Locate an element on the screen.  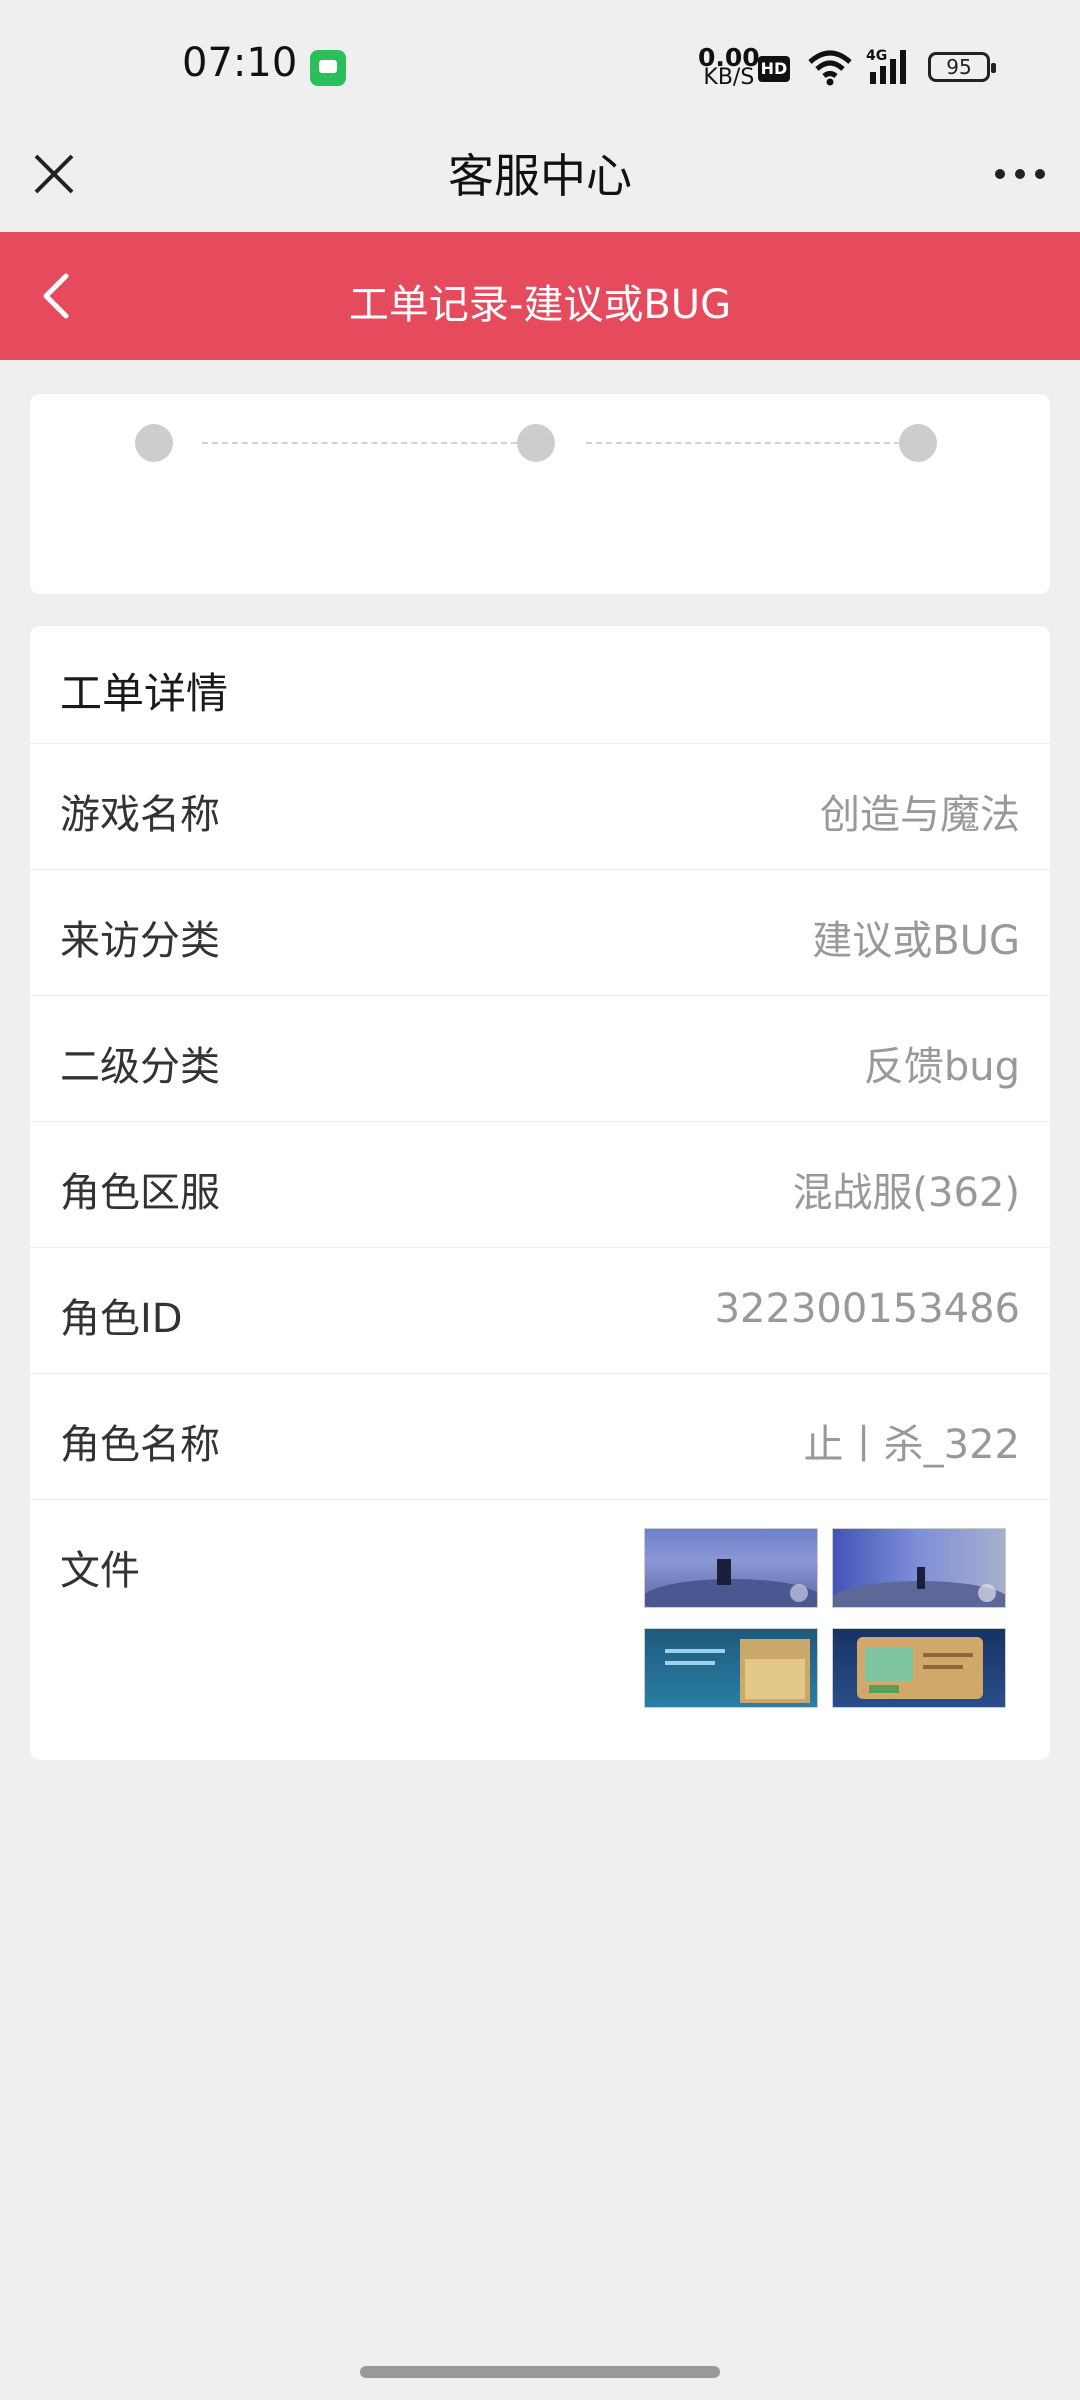
status-time: 07:10 is located at coordinates (240, 63).